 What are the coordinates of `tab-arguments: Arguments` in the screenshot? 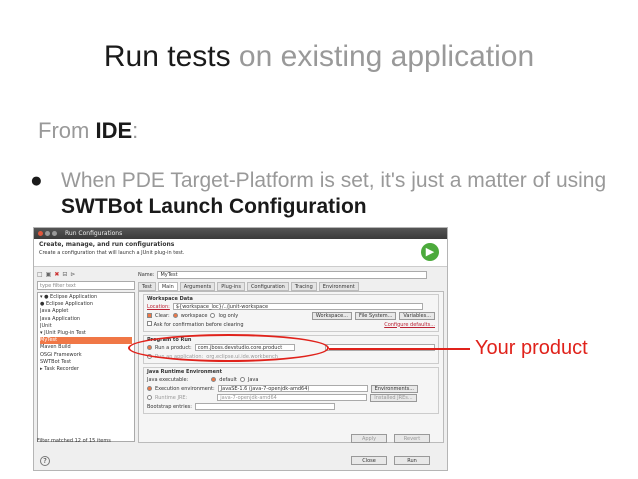 It's located at (197, 286).